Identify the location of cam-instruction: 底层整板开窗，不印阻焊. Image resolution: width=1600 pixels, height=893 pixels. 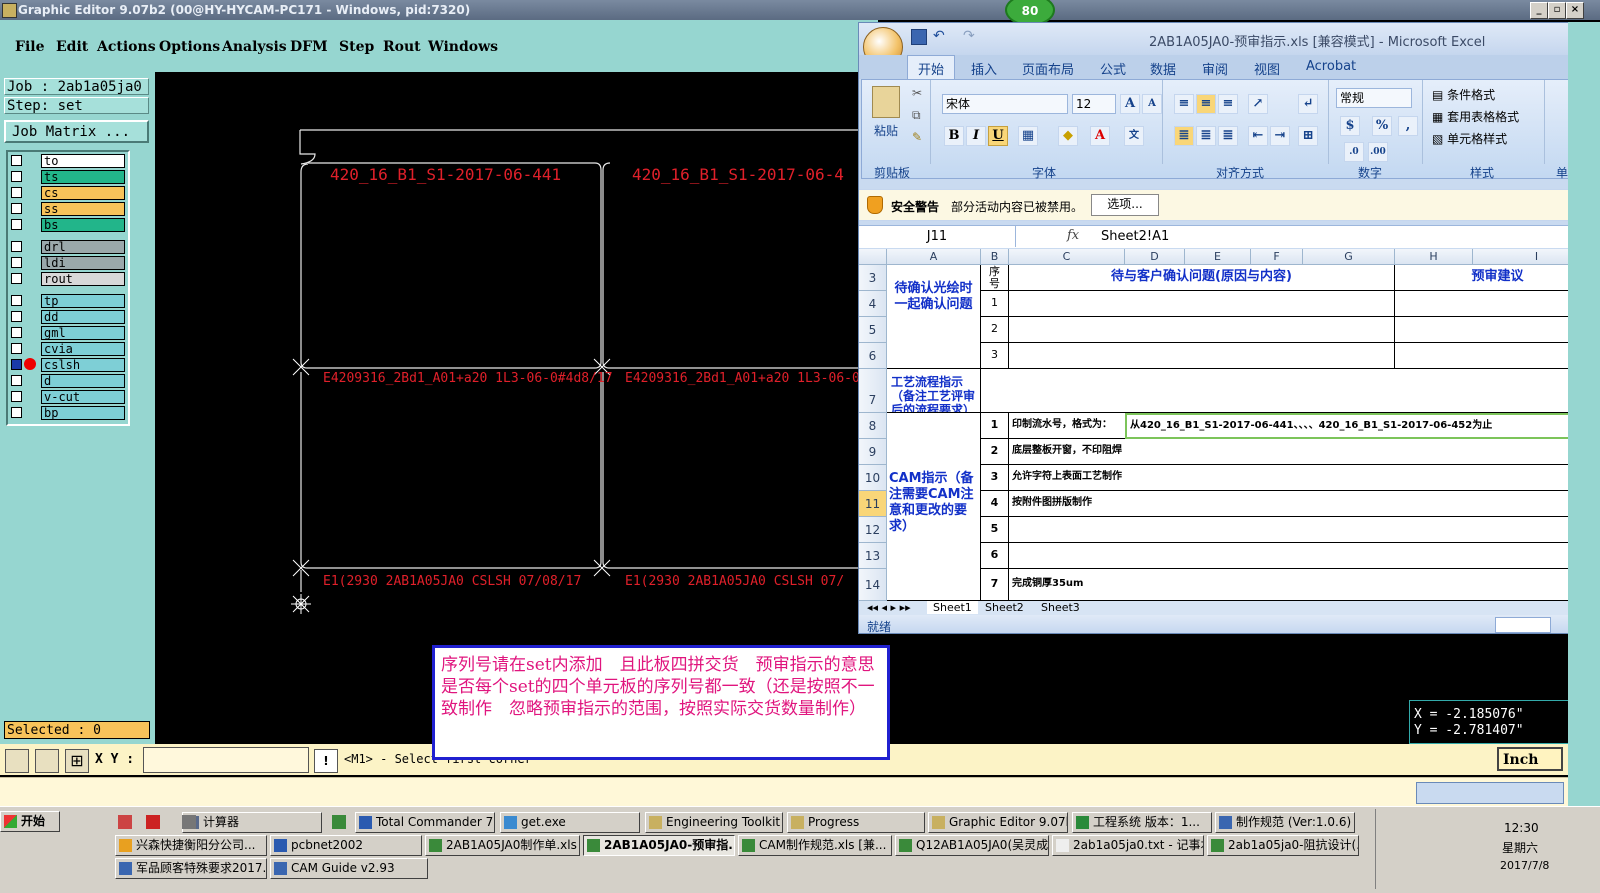
(1304, 452).